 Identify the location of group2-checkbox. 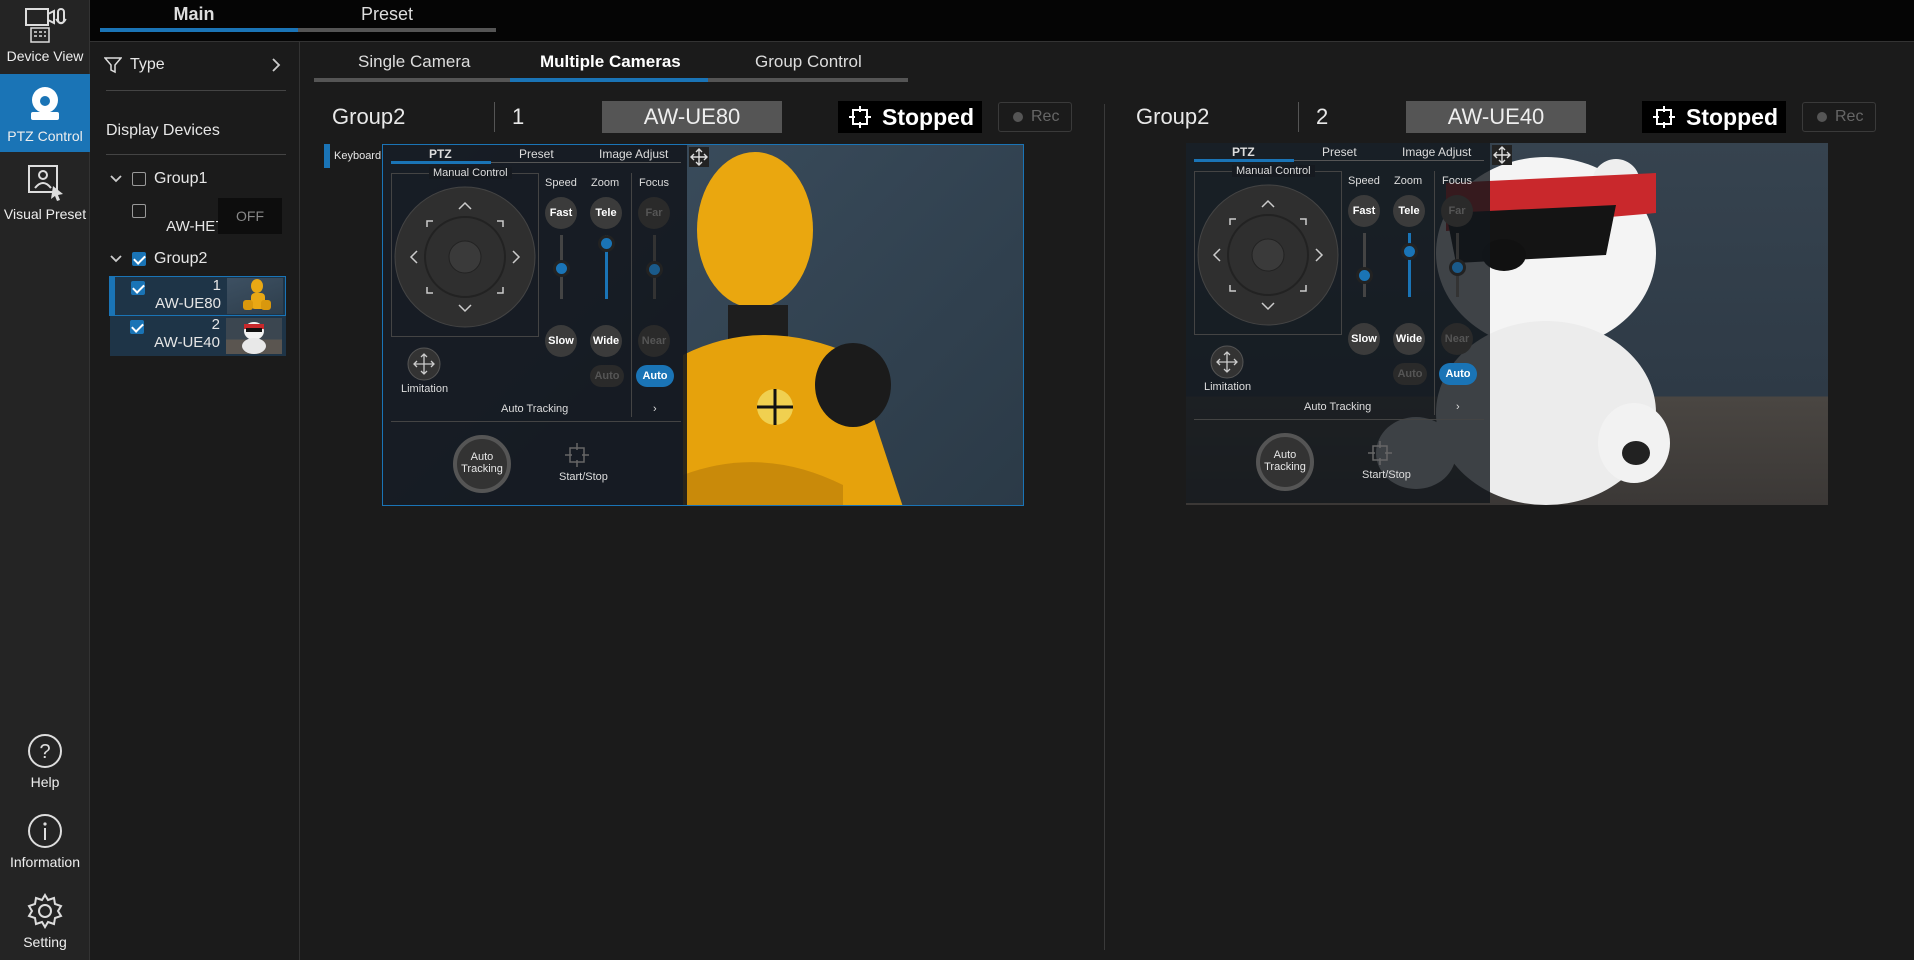
(139, 259).